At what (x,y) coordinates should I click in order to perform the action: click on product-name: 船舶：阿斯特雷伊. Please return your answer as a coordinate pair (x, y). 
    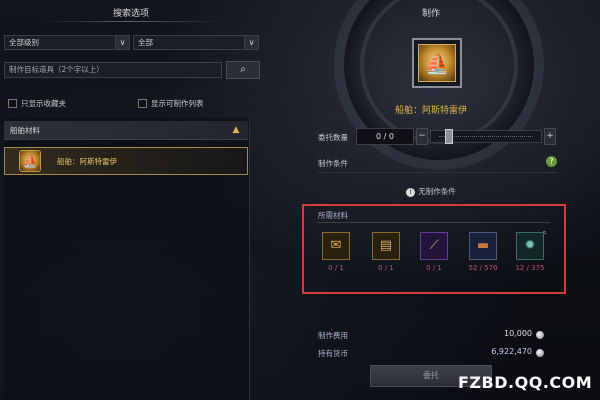
    Looking at the image, I should click on (430, 111).